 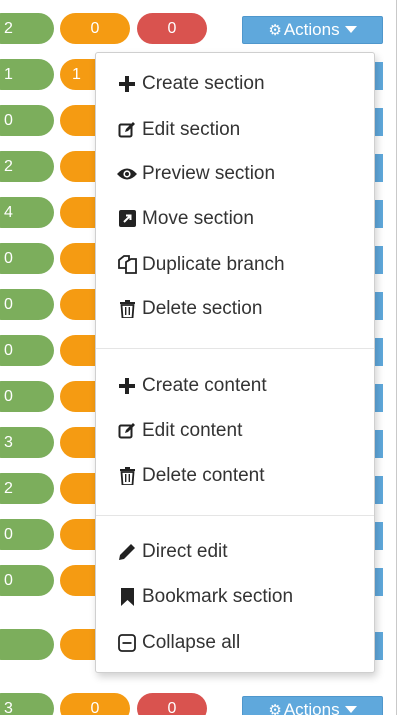 What do you see at coordinates (192, 430) in the screenshot?
I see `menu-item-label: Edit content` at bounding box center [192, 430].